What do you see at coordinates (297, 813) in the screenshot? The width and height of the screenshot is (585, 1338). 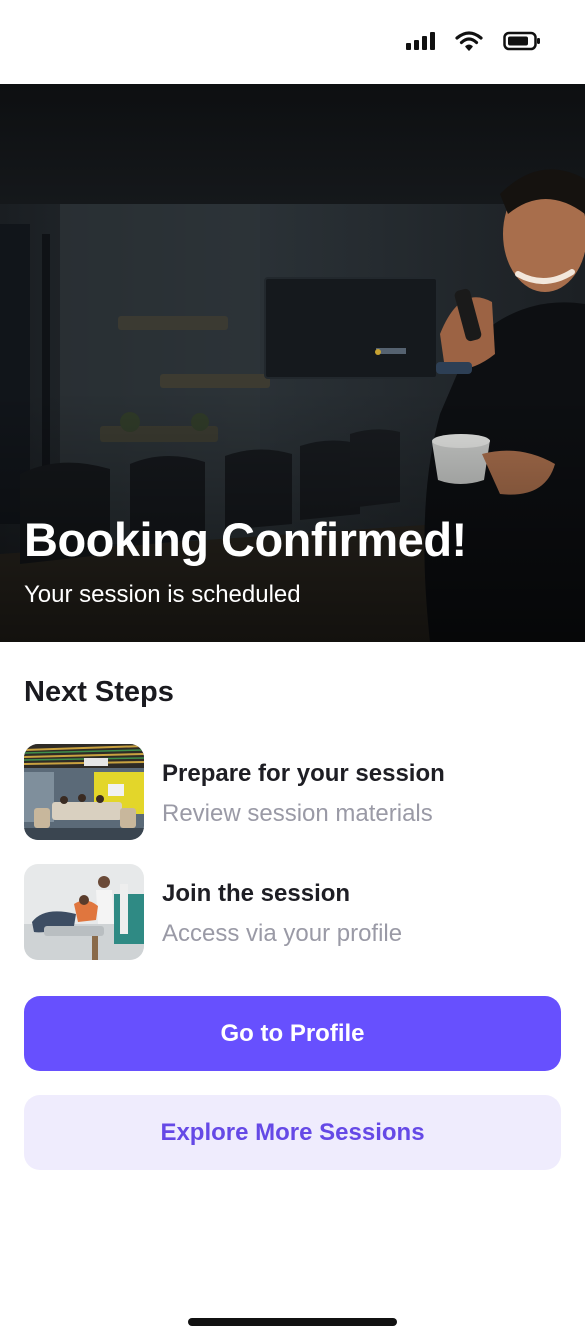 I see `step-subtitle: Review session materials` at bounding box center [297, 813].